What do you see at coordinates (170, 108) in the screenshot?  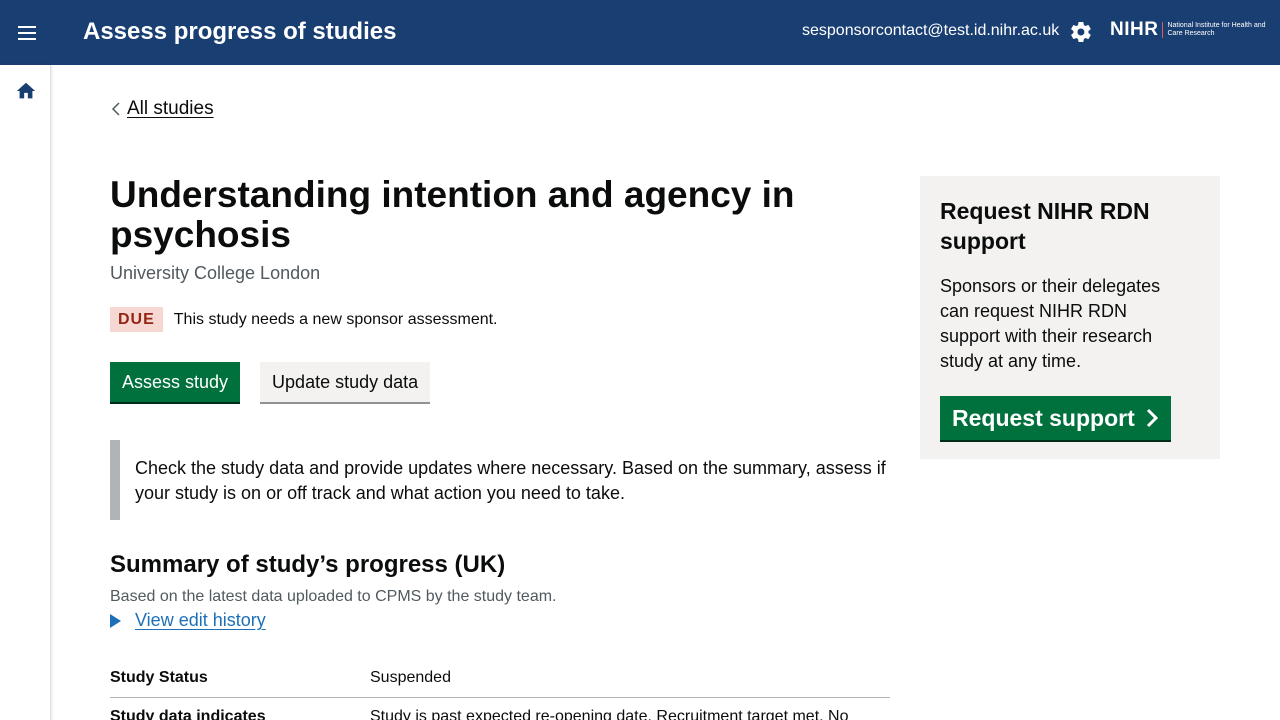 I see `back-link-label: All studies` at bounding box center [170, 108].